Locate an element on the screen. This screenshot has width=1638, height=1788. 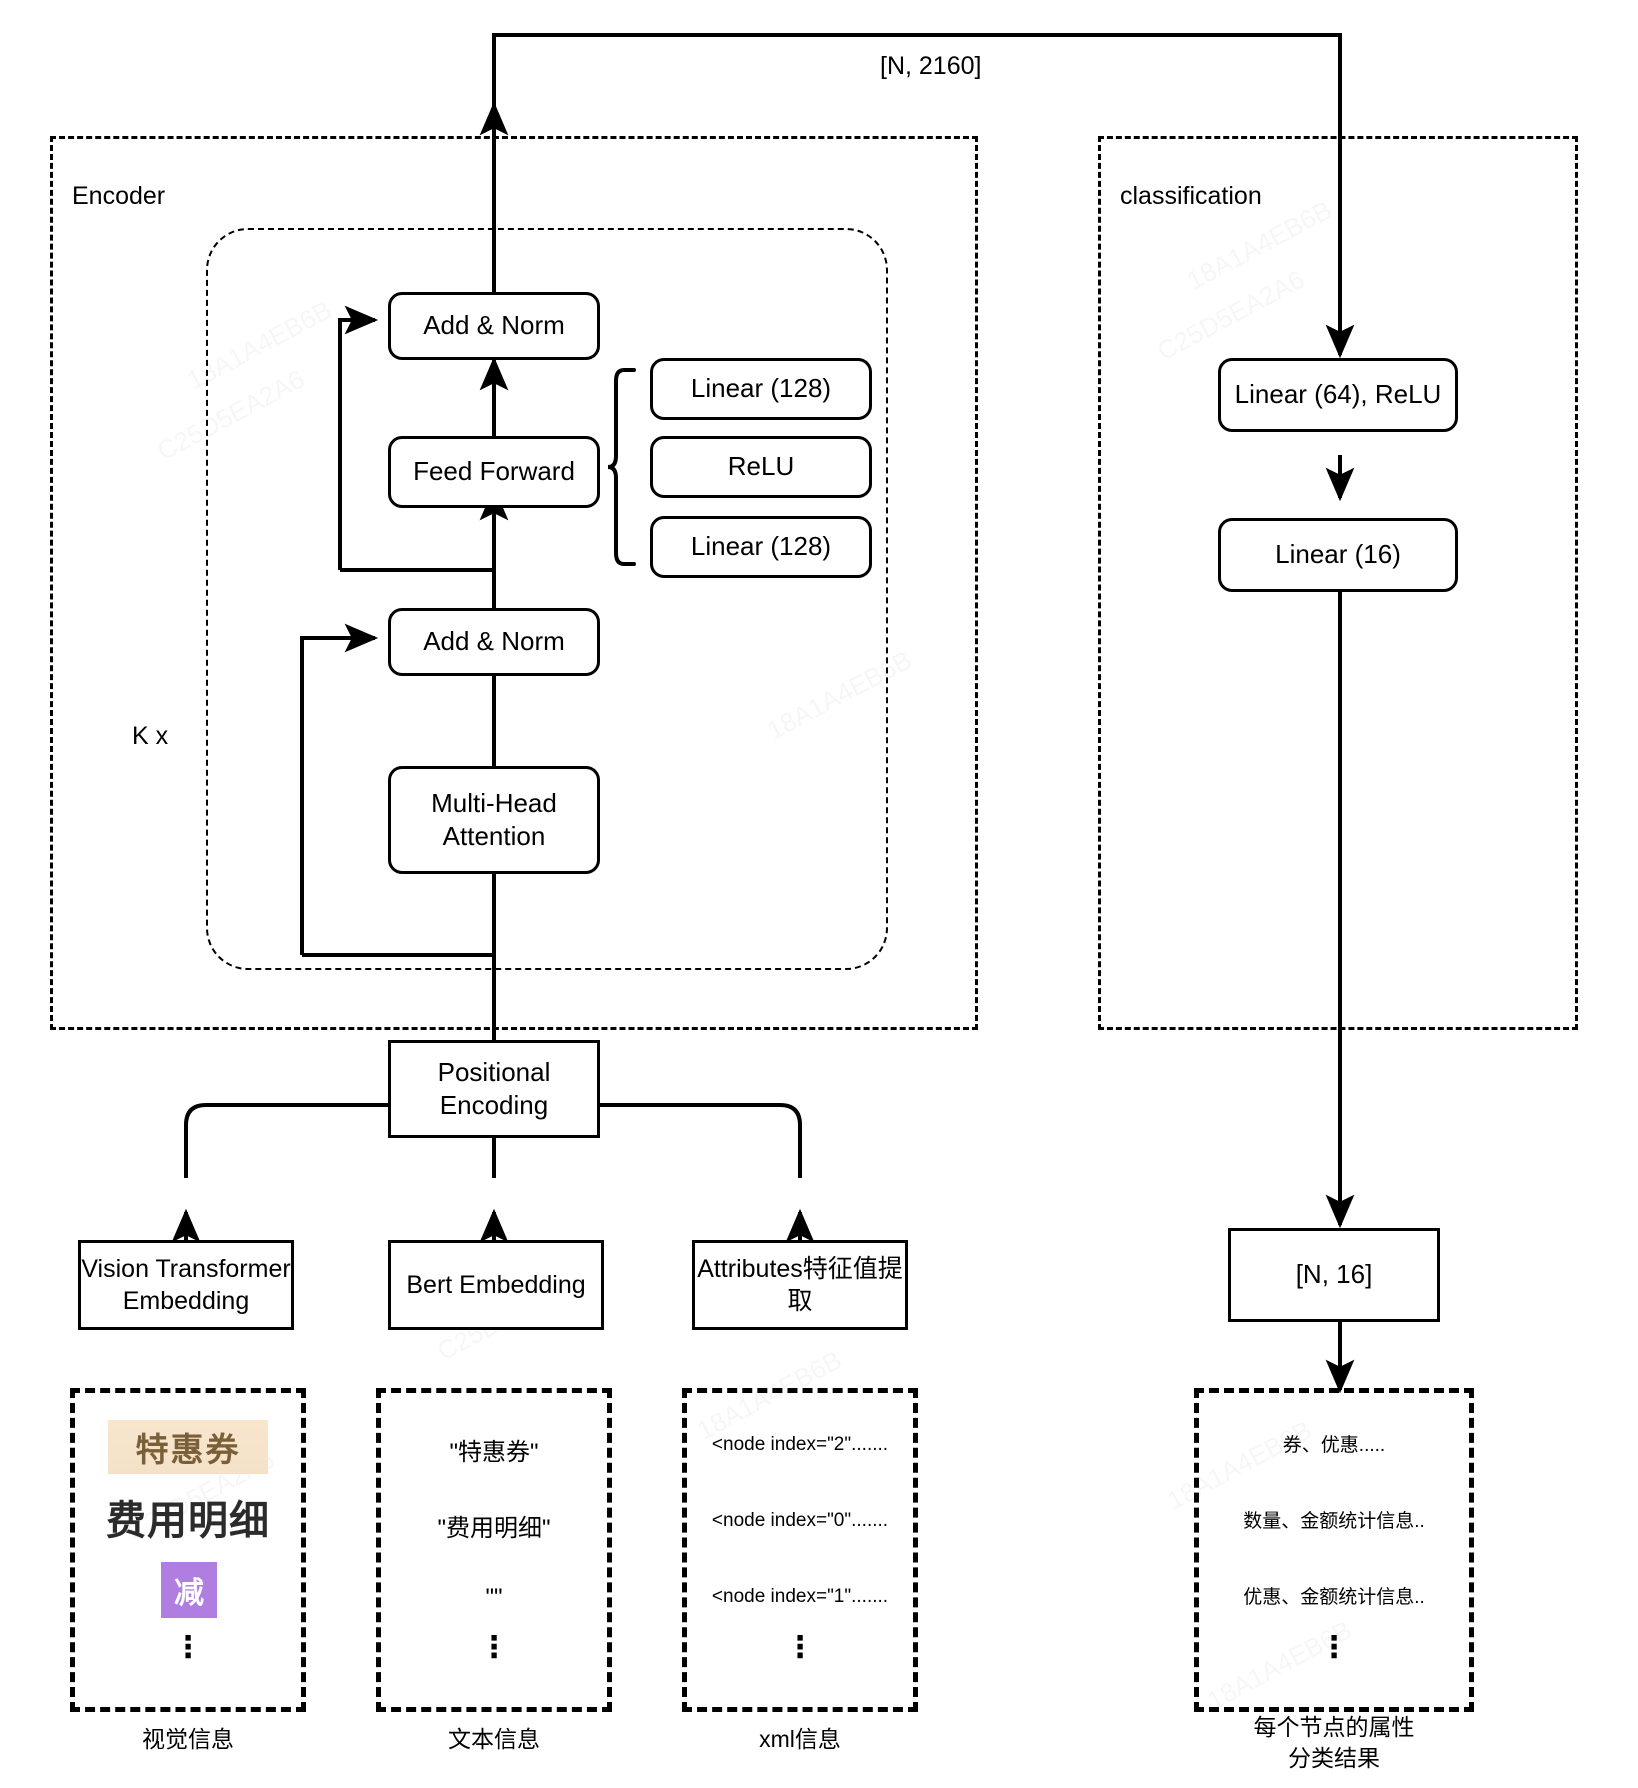
add-norm-bottom-block: Add & Norm is located at coordinates (494, 642).